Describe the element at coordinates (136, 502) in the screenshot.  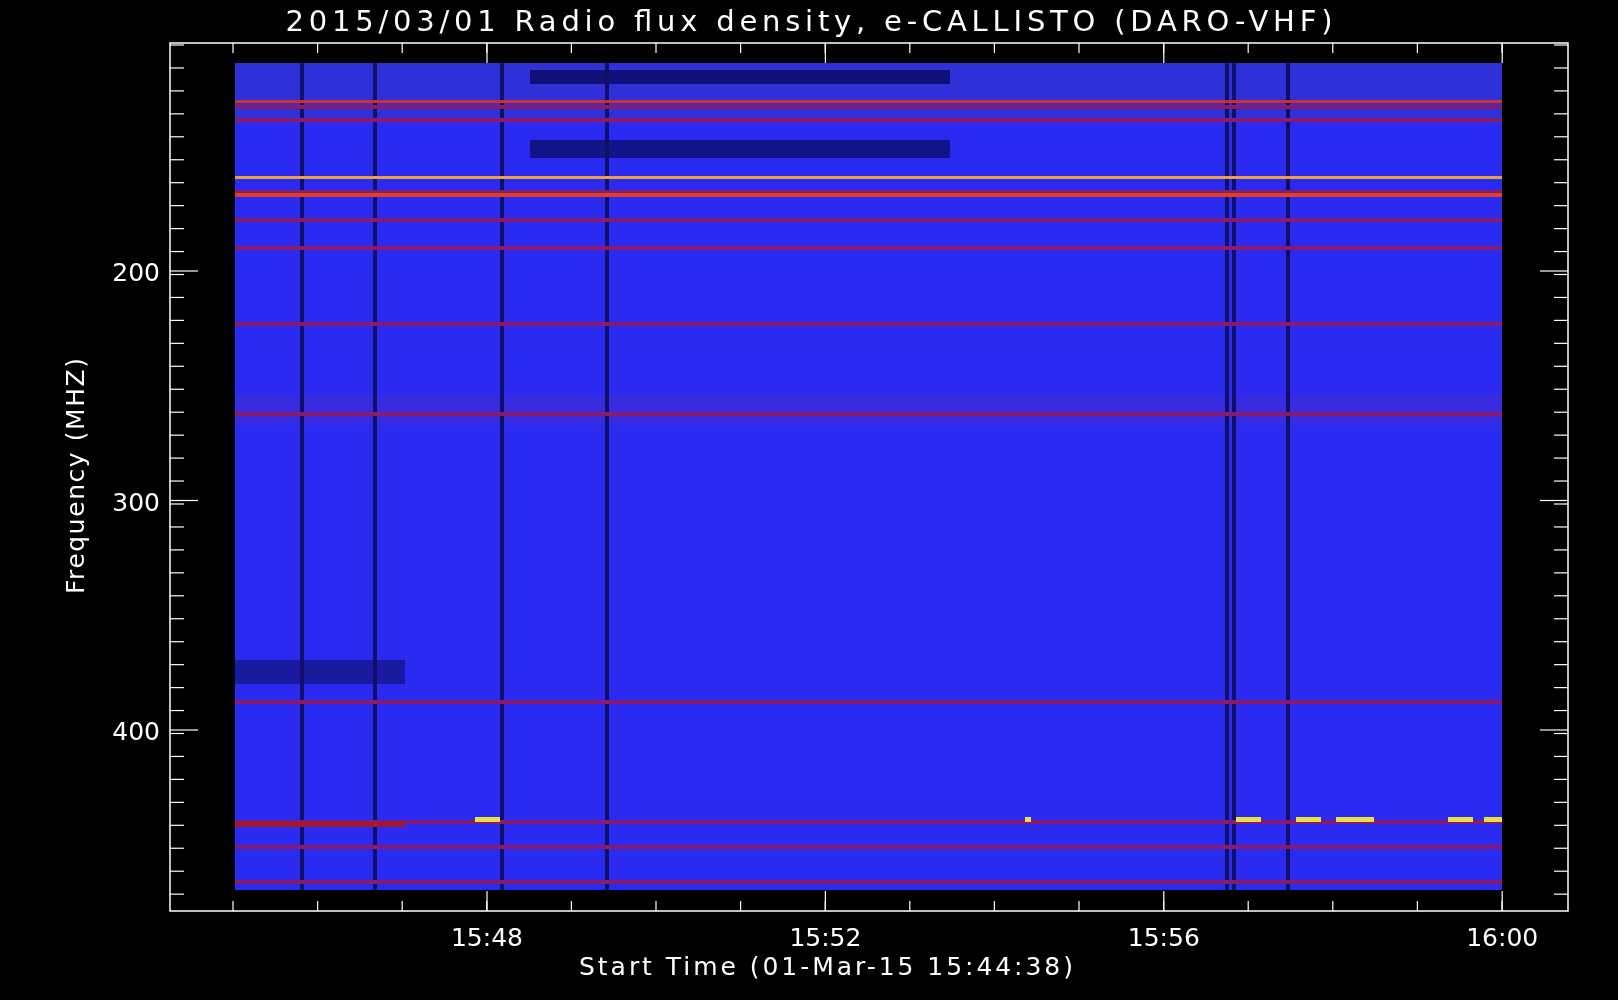
I see `y-tick-label: 300` at that location.